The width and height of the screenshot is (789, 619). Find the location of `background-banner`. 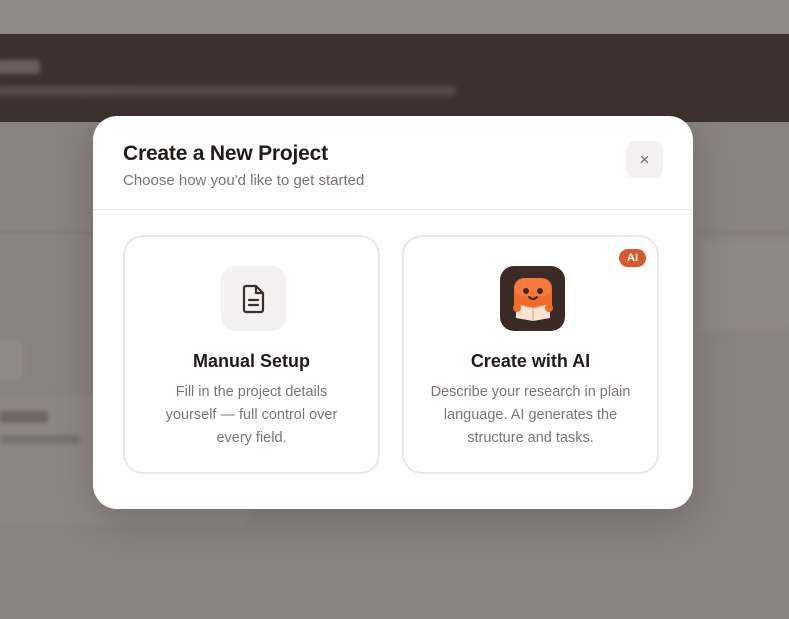

background-banner is located at coordinates (394, 78).